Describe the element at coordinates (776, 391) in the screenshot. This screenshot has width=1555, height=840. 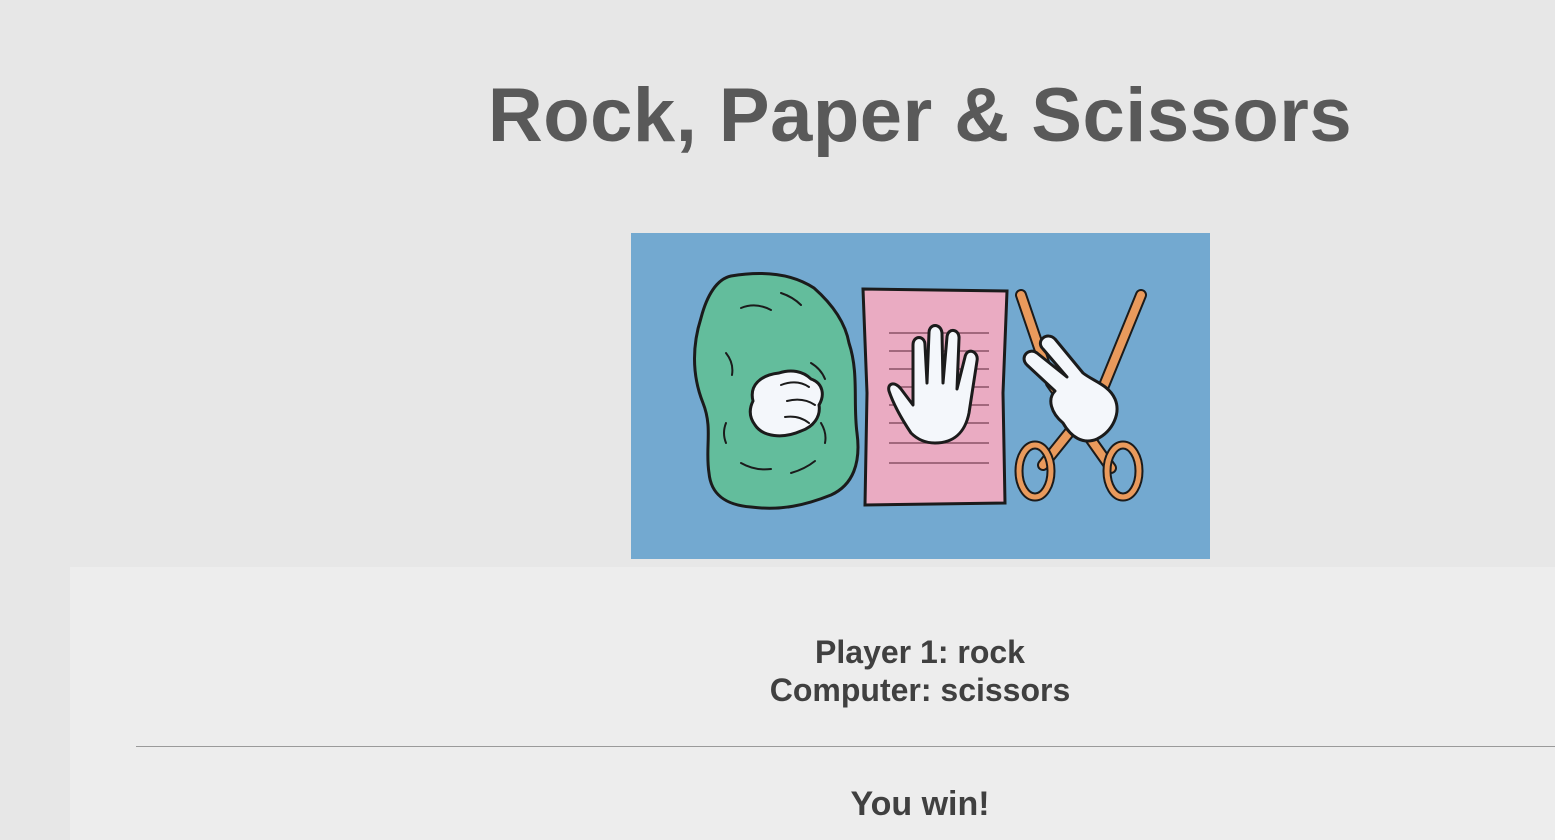
I see `rock-icon` at that location.